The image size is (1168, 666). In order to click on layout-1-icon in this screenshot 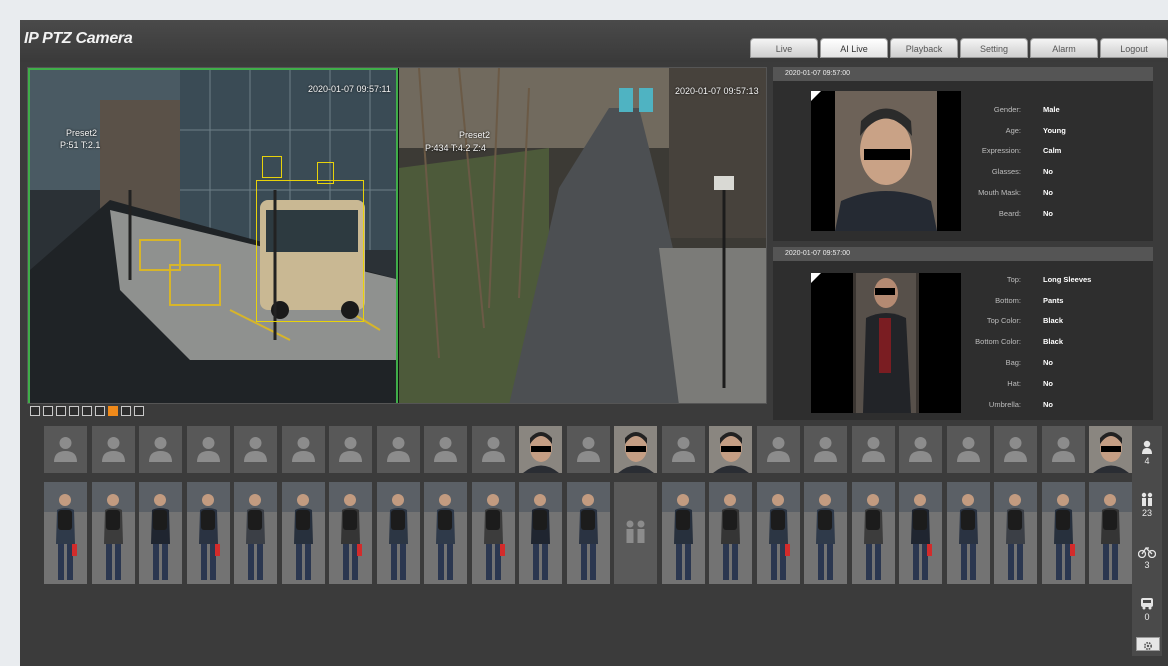, I will do `click(87, 411)`.